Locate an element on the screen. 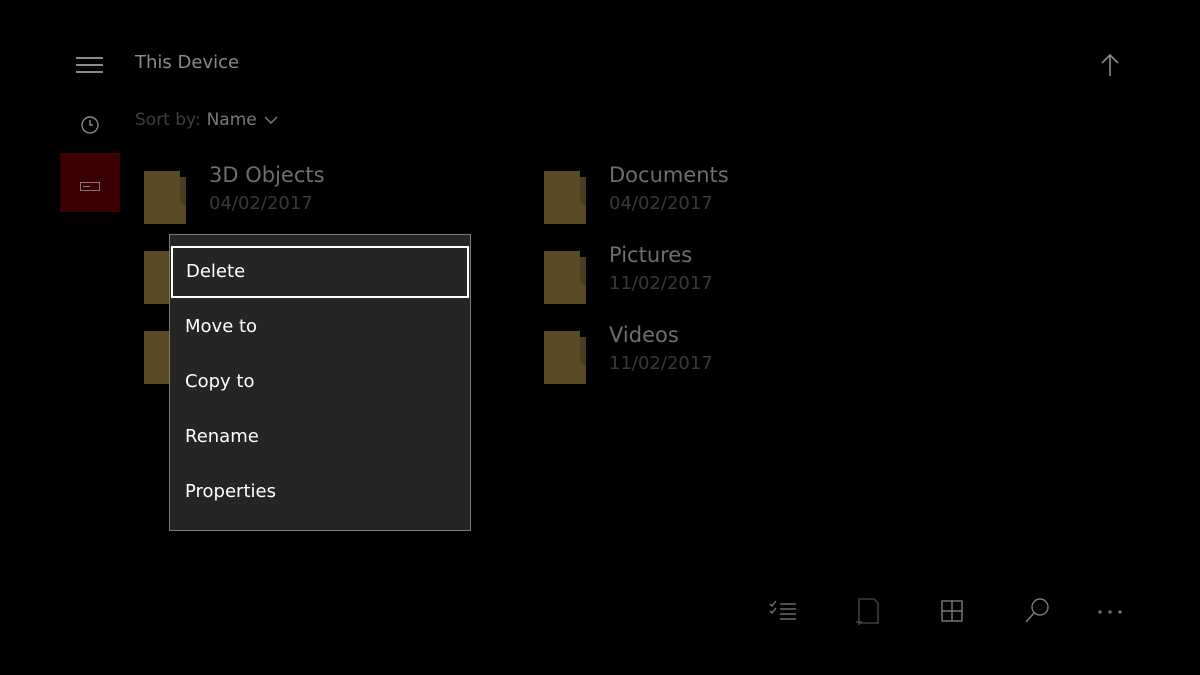  more-icon is located at coordinates (1111, 611).